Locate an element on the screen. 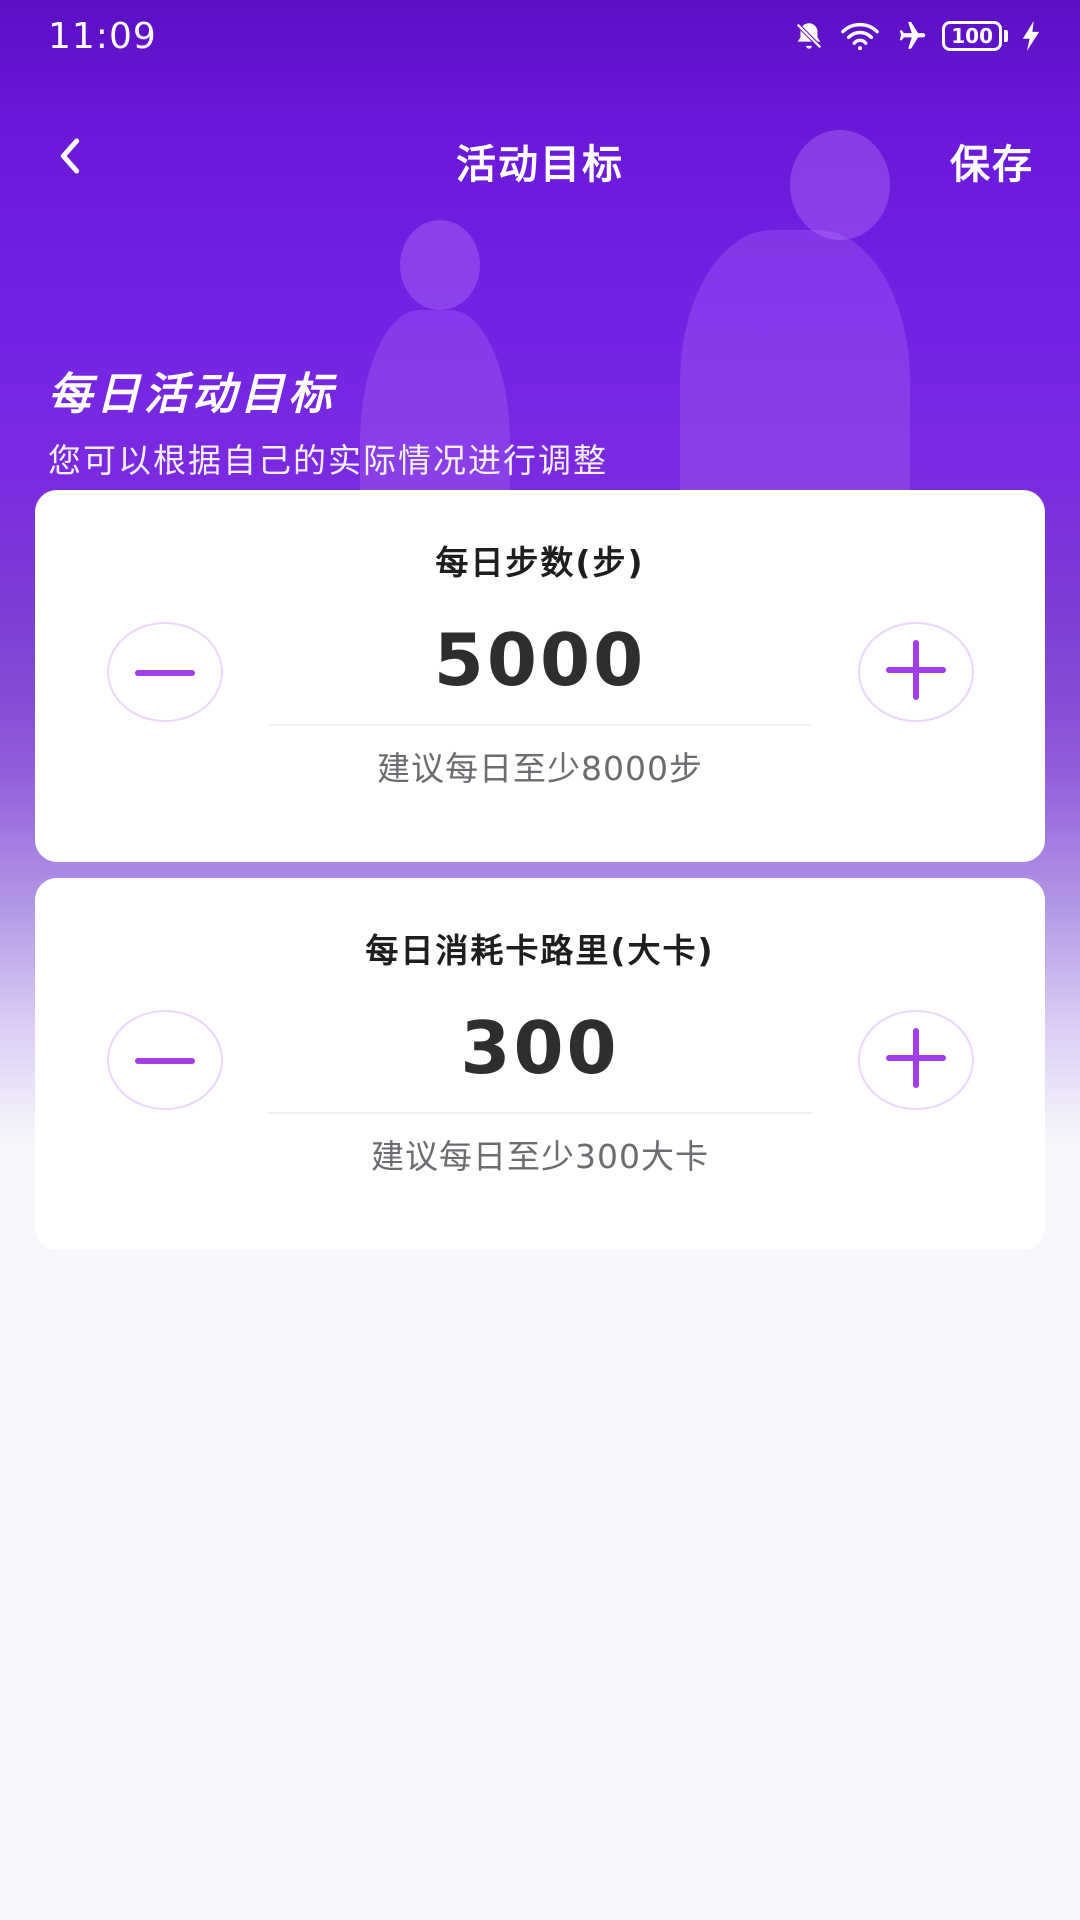  steps-goal-hint: 建议每日至少8000步 is located at coordinates (540, 768).